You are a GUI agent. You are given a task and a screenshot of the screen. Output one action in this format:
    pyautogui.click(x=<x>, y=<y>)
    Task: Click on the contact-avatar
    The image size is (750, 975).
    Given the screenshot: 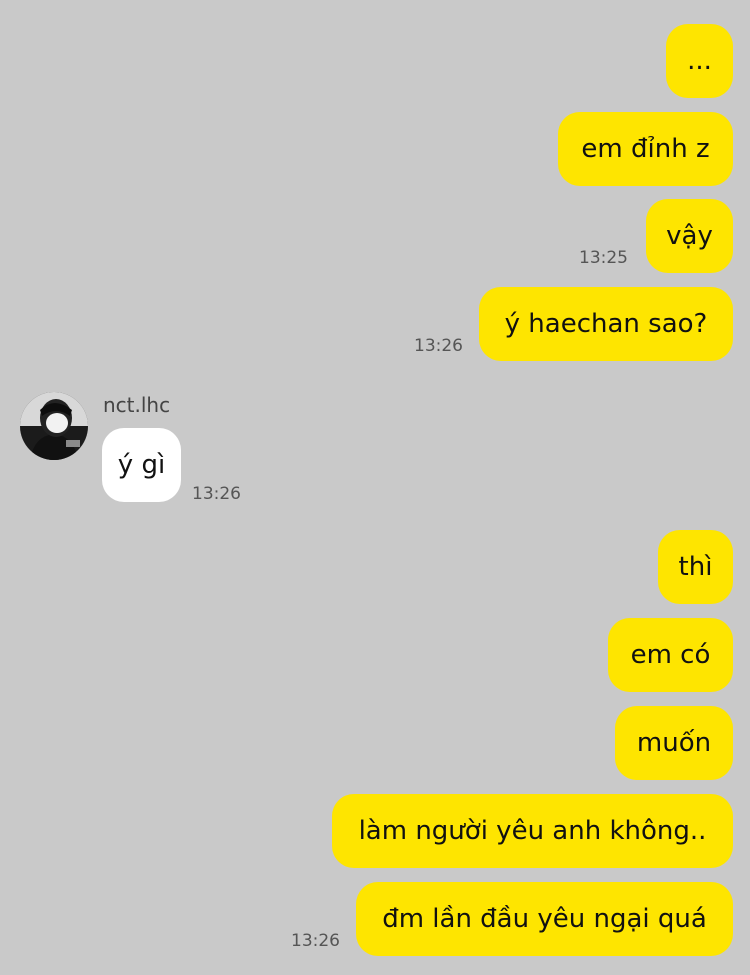 What is the action you would take?
    pyautogui.click(x=54, y=426)
    